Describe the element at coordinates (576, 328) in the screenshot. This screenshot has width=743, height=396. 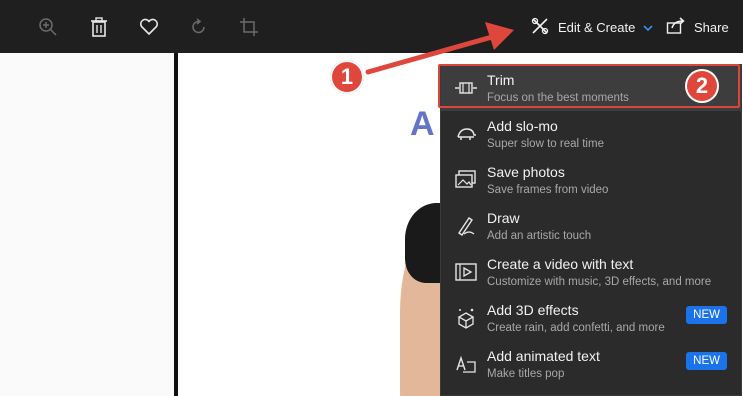
I see `menu-item-subtitle: Create rain, add confetti, and more` at that location.